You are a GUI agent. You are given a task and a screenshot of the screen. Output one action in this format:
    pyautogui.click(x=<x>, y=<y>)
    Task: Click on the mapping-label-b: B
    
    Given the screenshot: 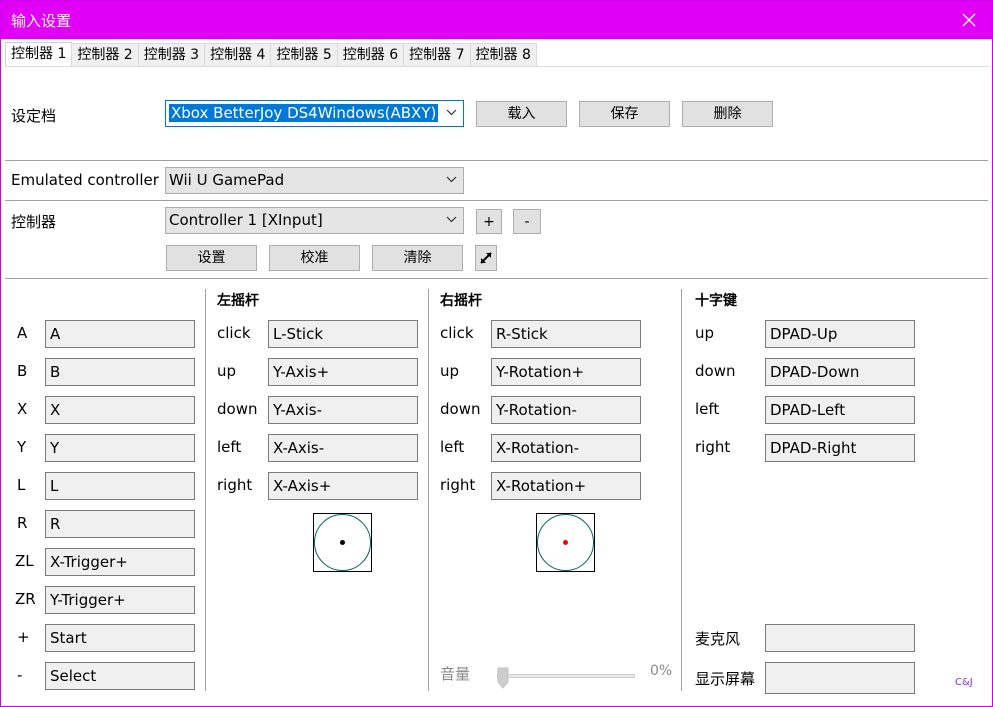 What is the action you would take?
    pyautogui.click(x=22, y=371)
    